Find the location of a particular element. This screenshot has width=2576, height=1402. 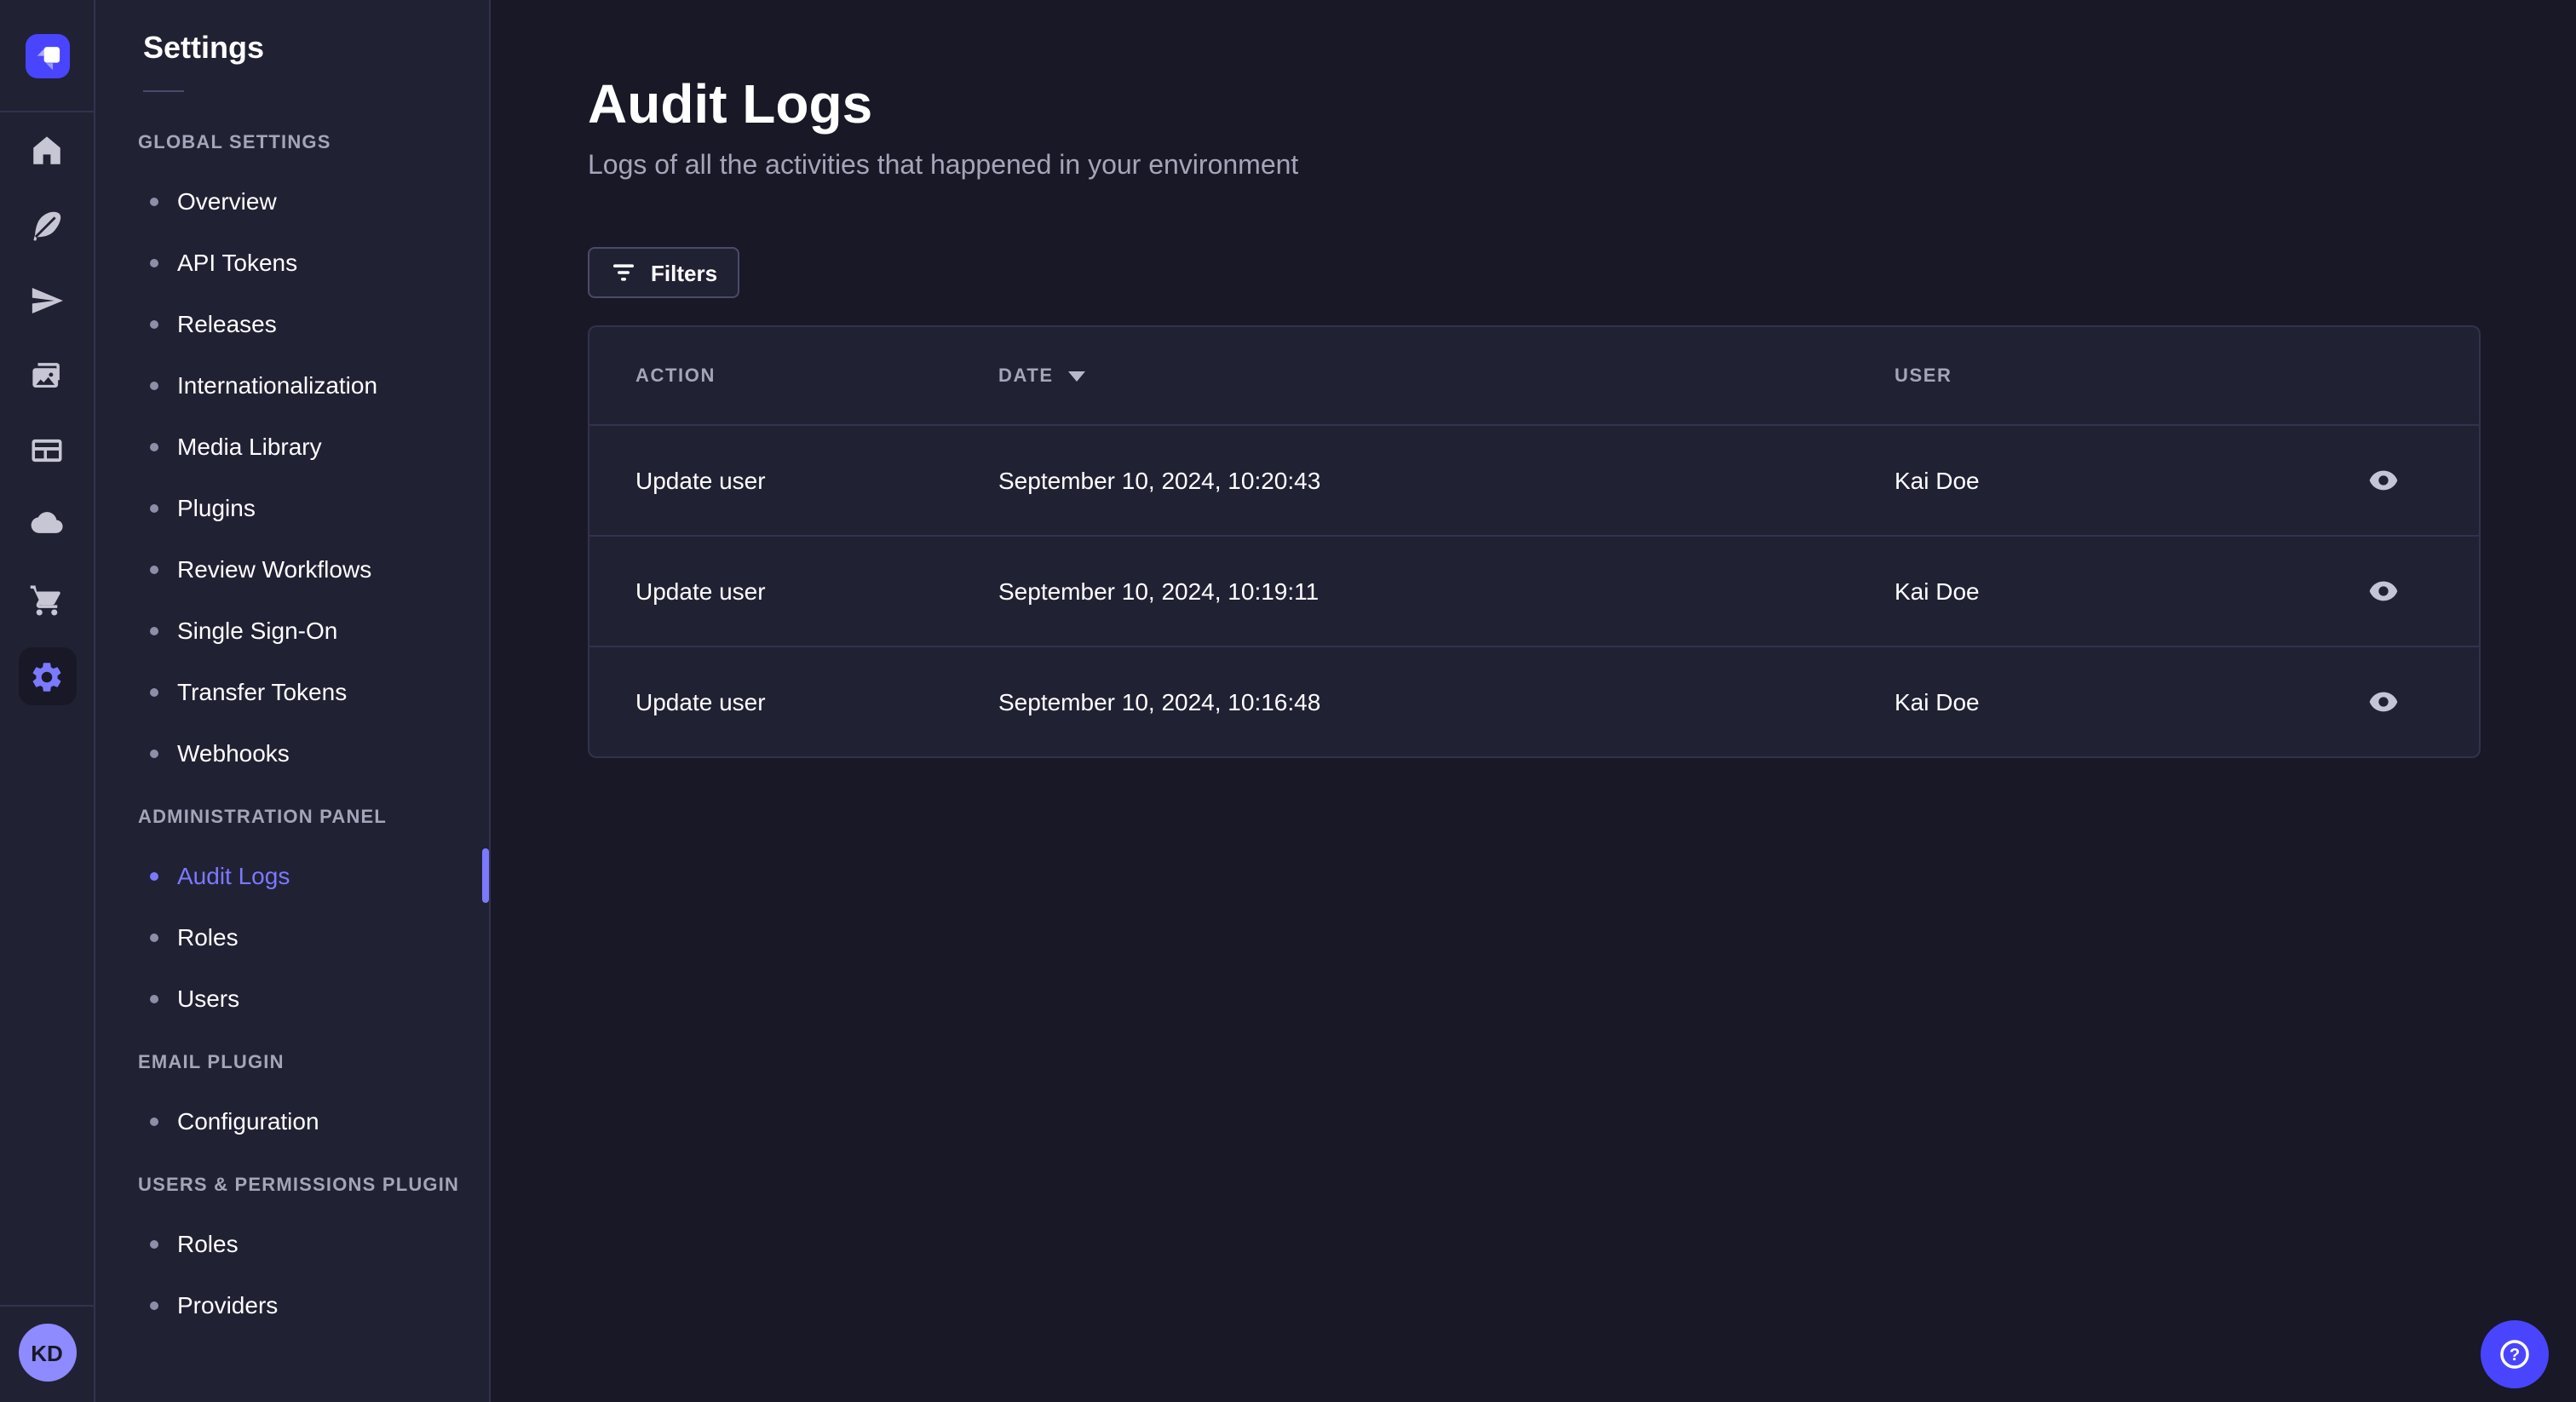

eye-icon is located at coordinates (2383, 591).